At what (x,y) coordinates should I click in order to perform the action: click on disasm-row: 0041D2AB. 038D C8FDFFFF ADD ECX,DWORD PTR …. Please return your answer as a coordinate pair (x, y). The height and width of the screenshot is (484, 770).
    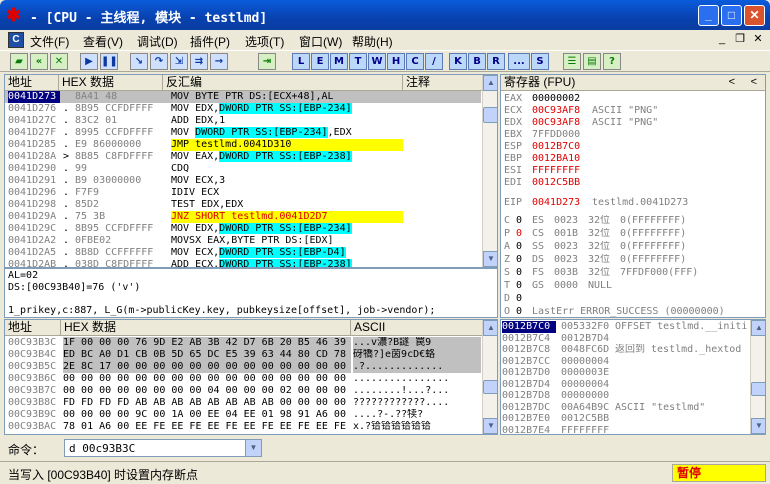
    Looking at the image, I should click on (243, 263).